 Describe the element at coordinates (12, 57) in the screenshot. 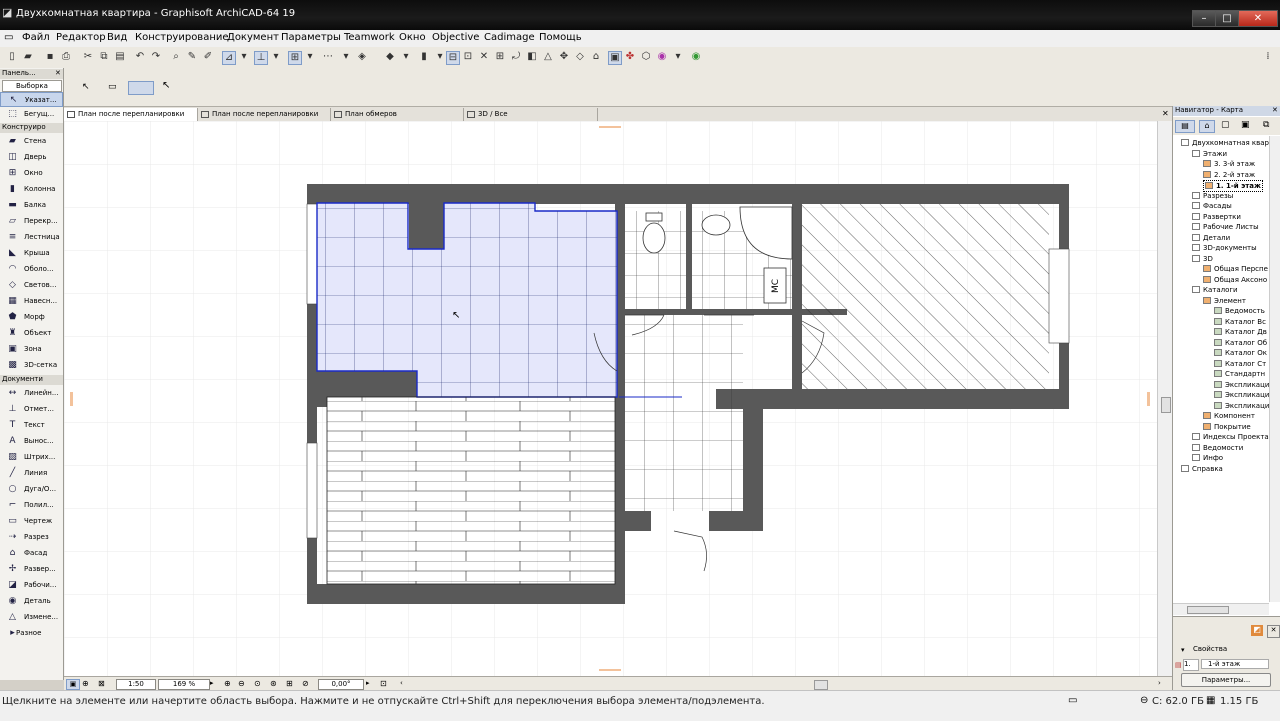

I see `new-file-icon: ▯` at that location.